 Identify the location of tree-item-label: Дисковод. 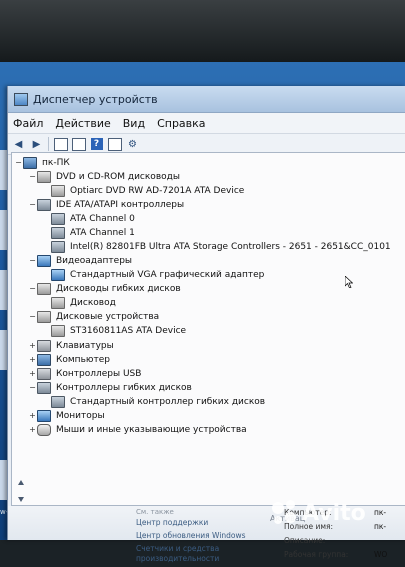
(93, 302).